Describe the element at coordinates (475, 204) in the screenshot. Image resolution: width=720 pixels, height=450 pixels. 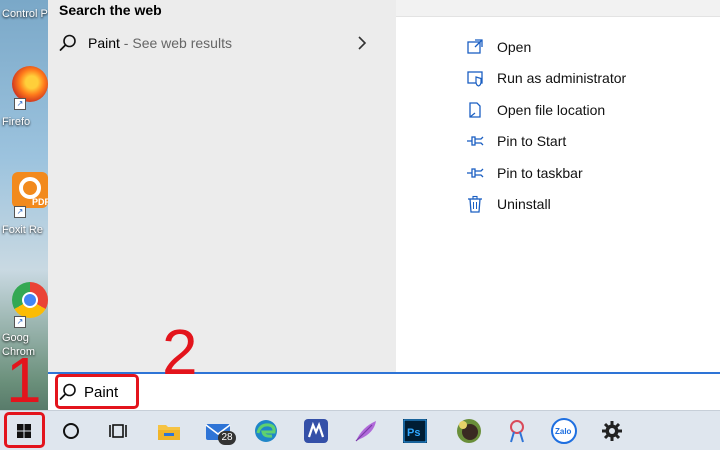
I see `trash-icon` at that location.